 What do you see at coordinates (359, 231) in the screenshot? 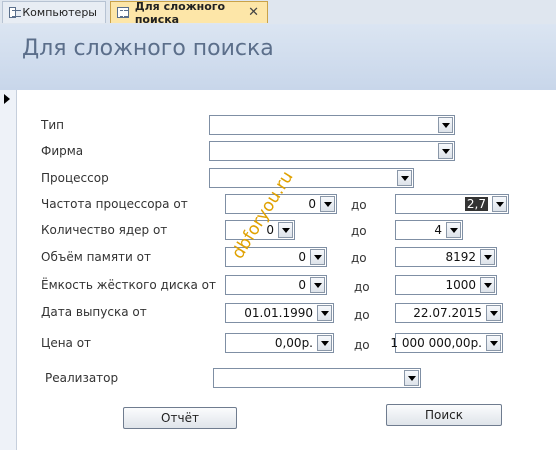
I see `cores-to-label: до` at bounding box center [359, 231].